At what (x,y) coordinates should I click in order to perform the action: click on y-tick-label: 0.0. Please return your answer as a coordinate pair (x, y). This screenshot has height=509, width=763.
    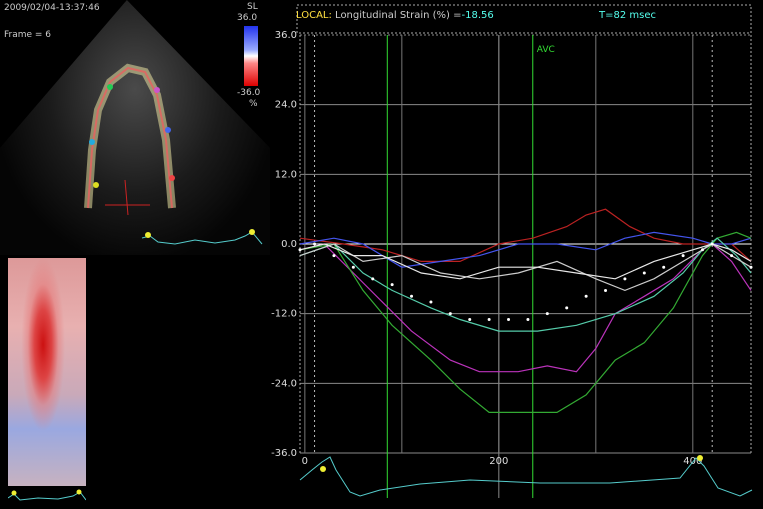
    Looking at the image, I should click on (289, 244).